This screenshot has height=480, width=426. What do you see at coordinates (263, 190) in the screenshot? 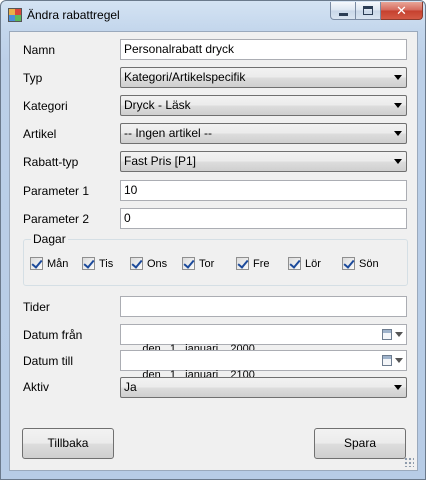
I see `parameter1-input: 10` at bounding box center [263, 190].